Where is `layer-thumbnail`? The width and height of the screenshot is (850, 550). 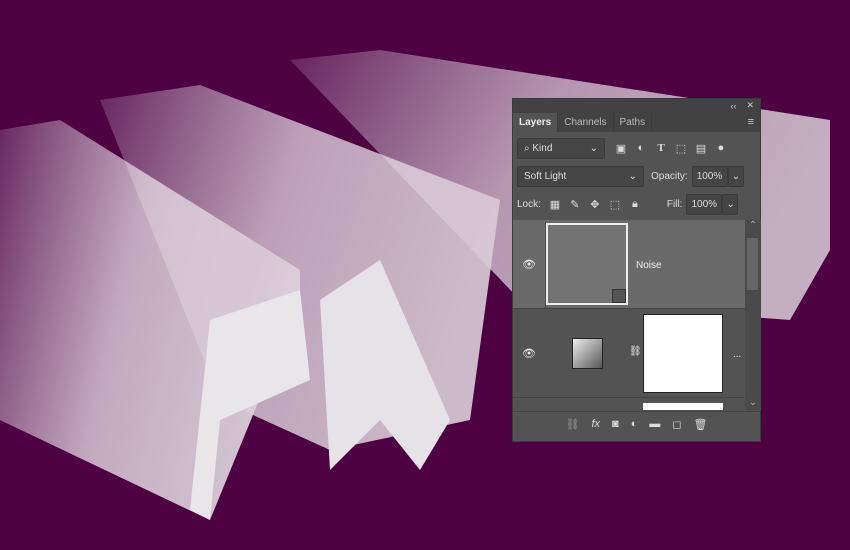
layer-thumbnail is located at coordinates (587, 264).